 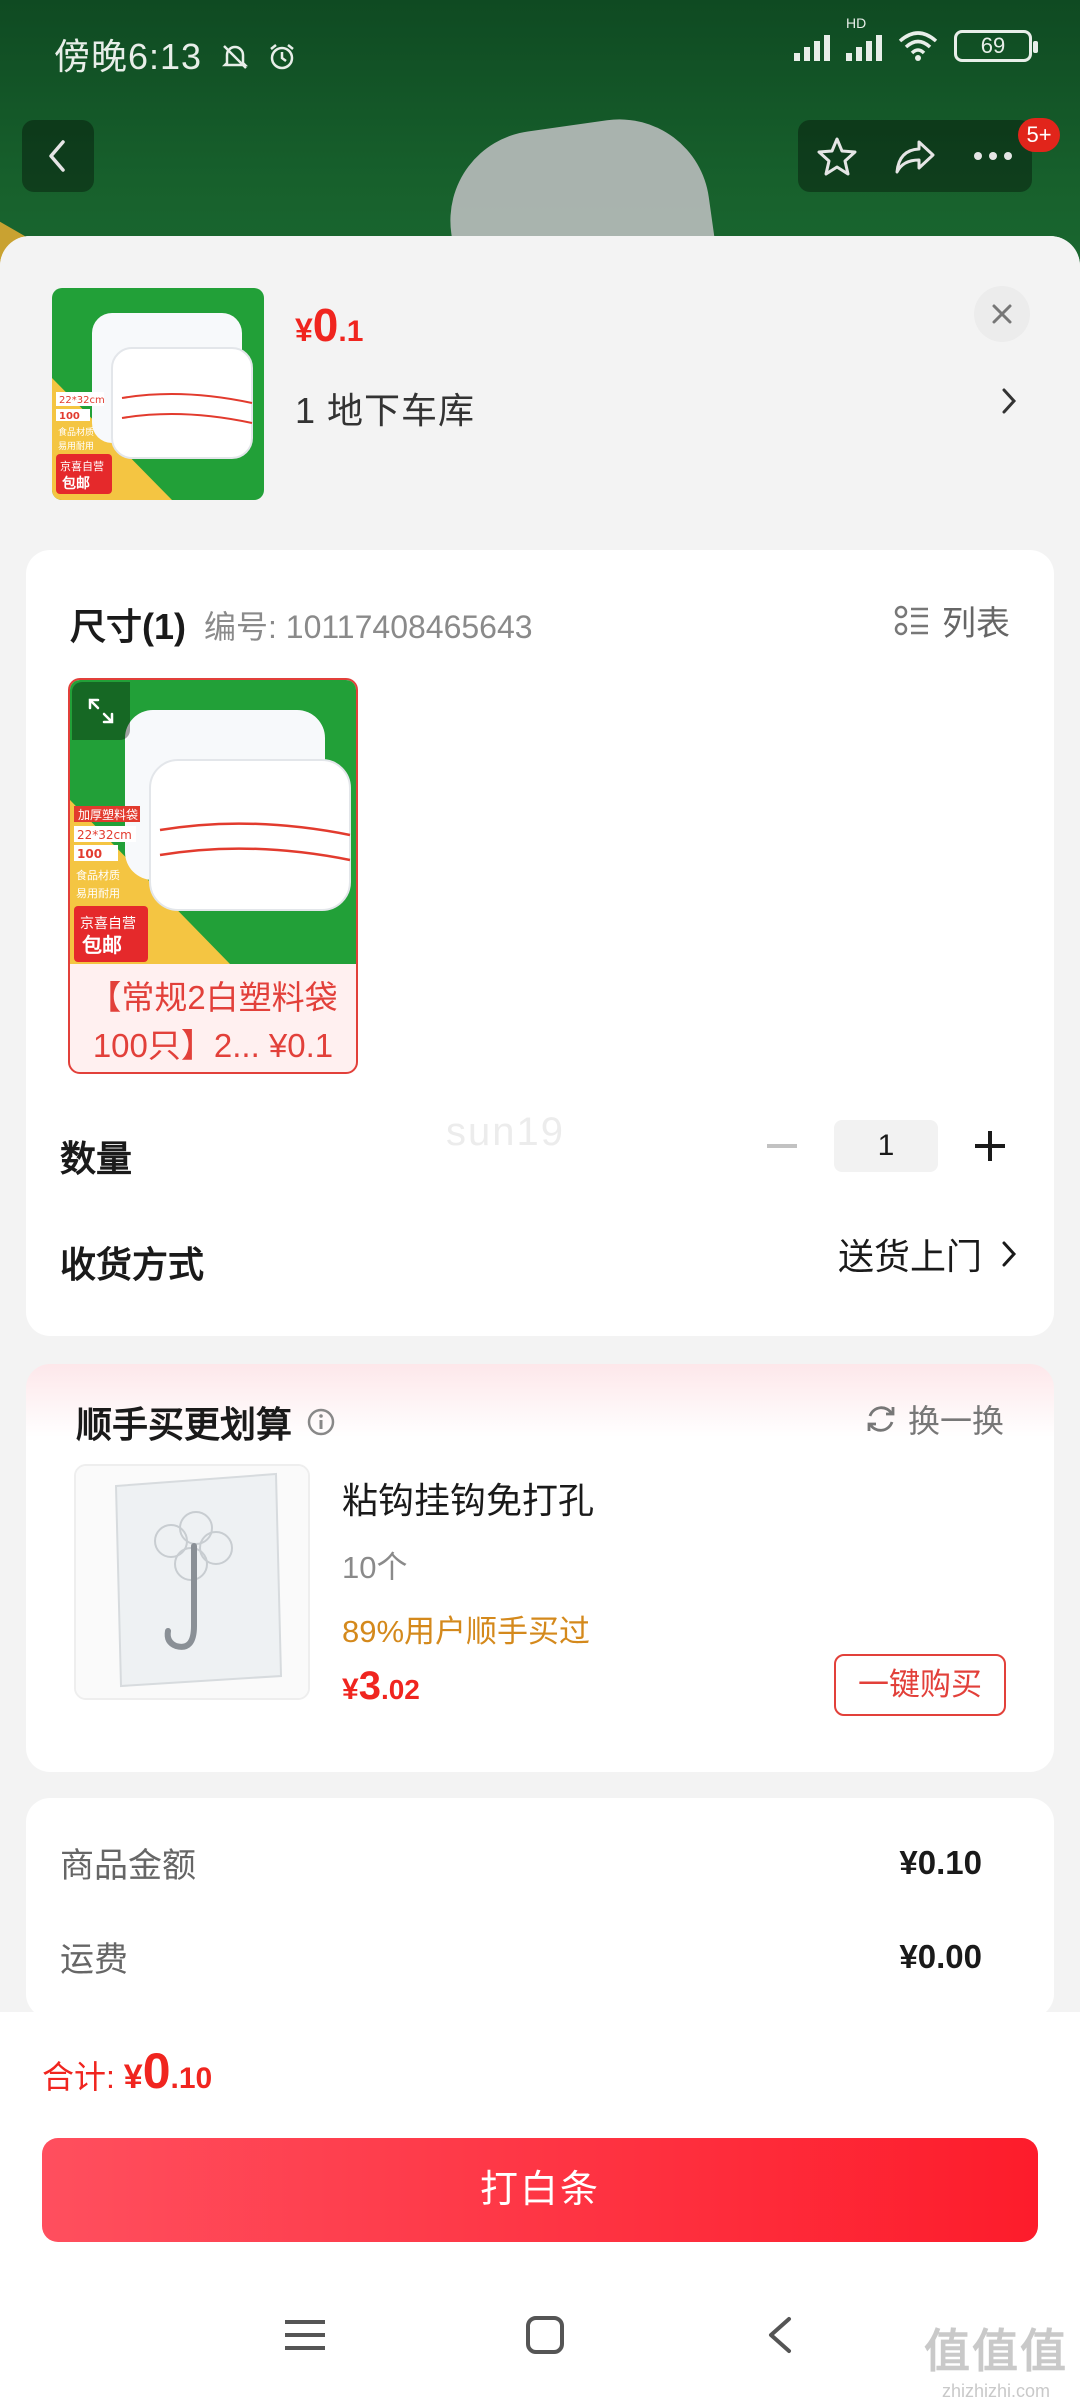 What do you see at coordinates (329, 325) in the screenshot?
I see `selected-price: ¥0.1` at bounding box center [329, 325].